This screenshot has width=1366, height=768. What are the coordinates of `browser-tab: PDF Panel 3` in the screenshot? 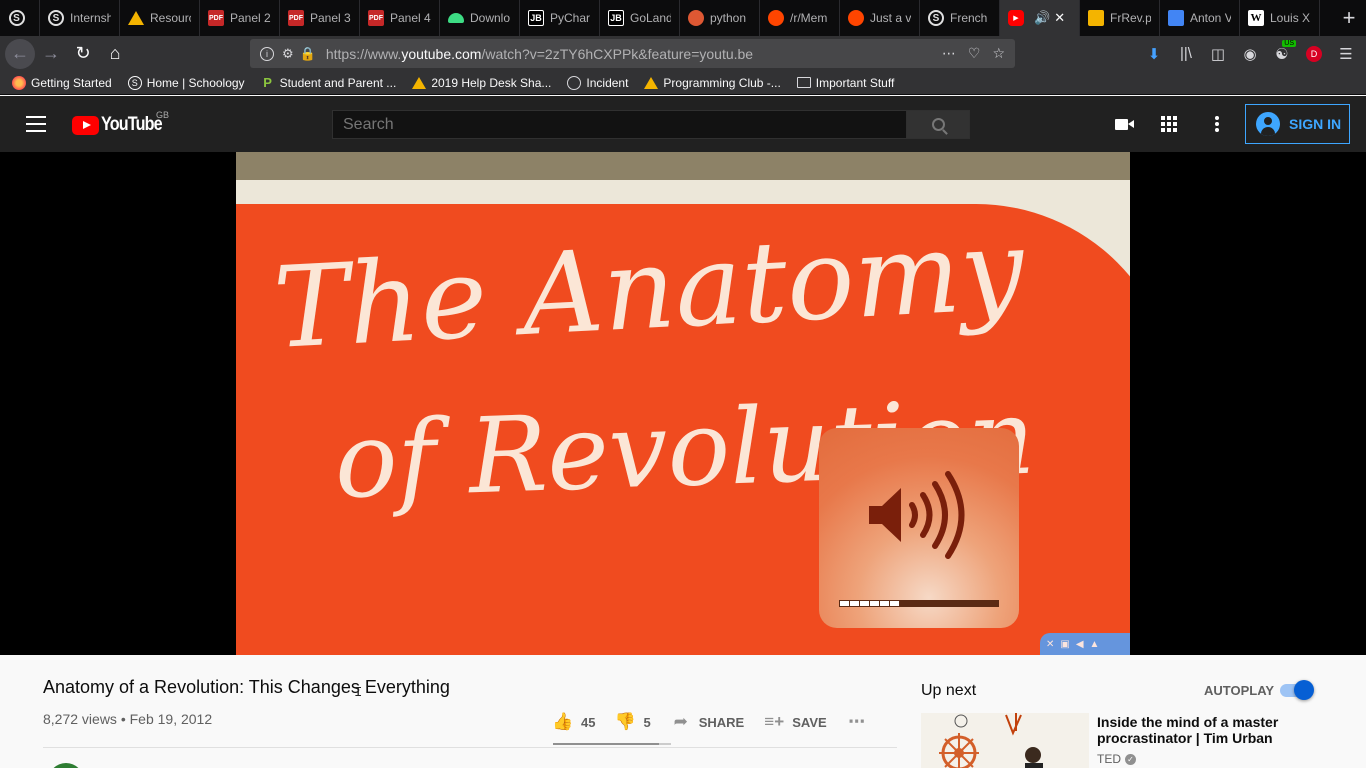 It's located at (320, 18).